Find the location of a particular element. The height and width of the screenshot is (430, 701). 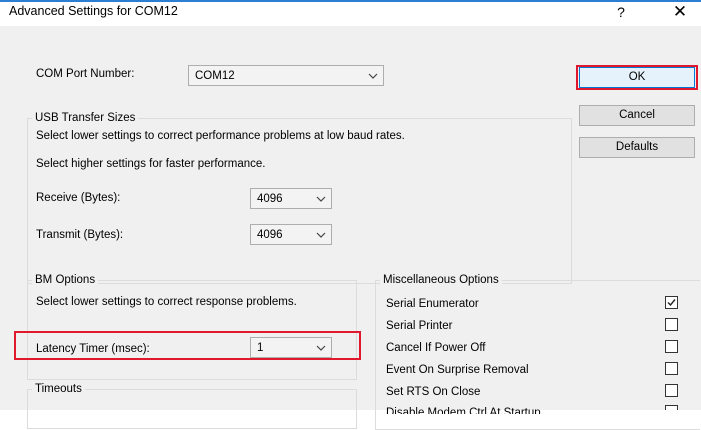

transmit-select: 4096 is located at coordinates (291, 234).